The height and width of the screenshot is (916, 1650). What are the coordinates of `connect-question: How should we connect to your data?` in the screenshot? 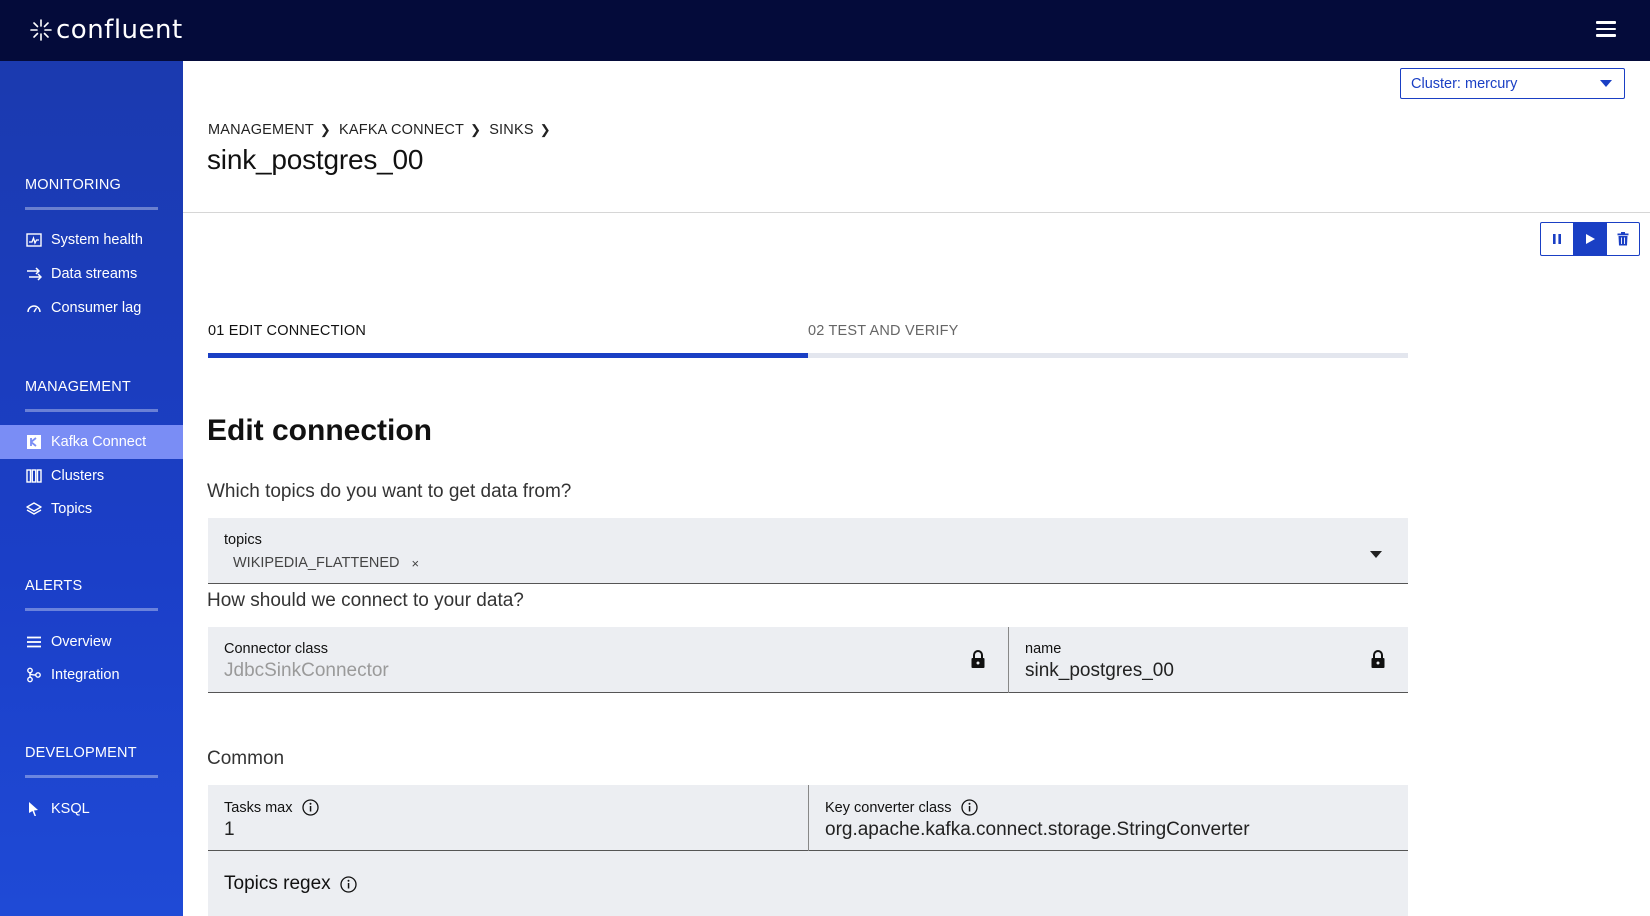 It's located at (365, 600).